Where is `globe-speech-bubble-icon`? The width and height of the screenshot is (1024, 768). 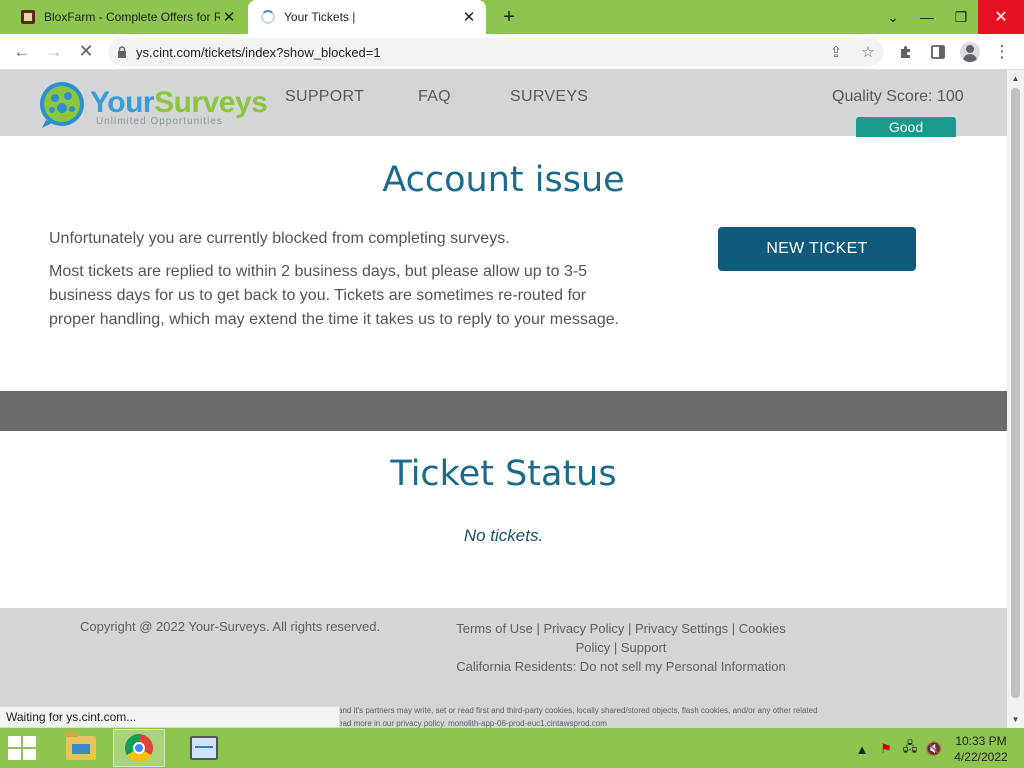
globe-speech-bubble-icon is located at coordinates (62, 105).